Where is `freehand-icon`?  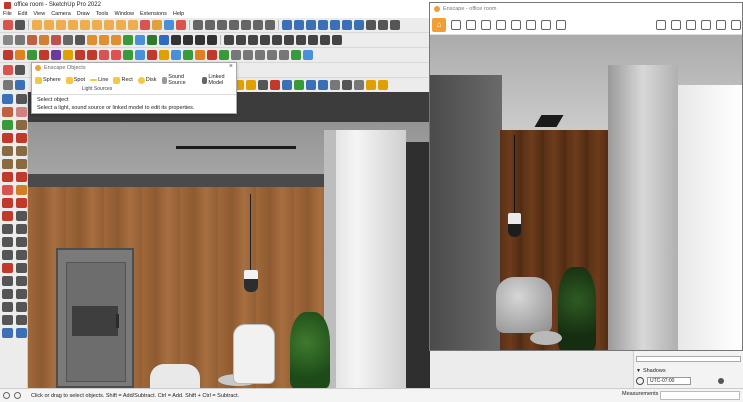 freehand-icon is located at coordinates (21, 138).